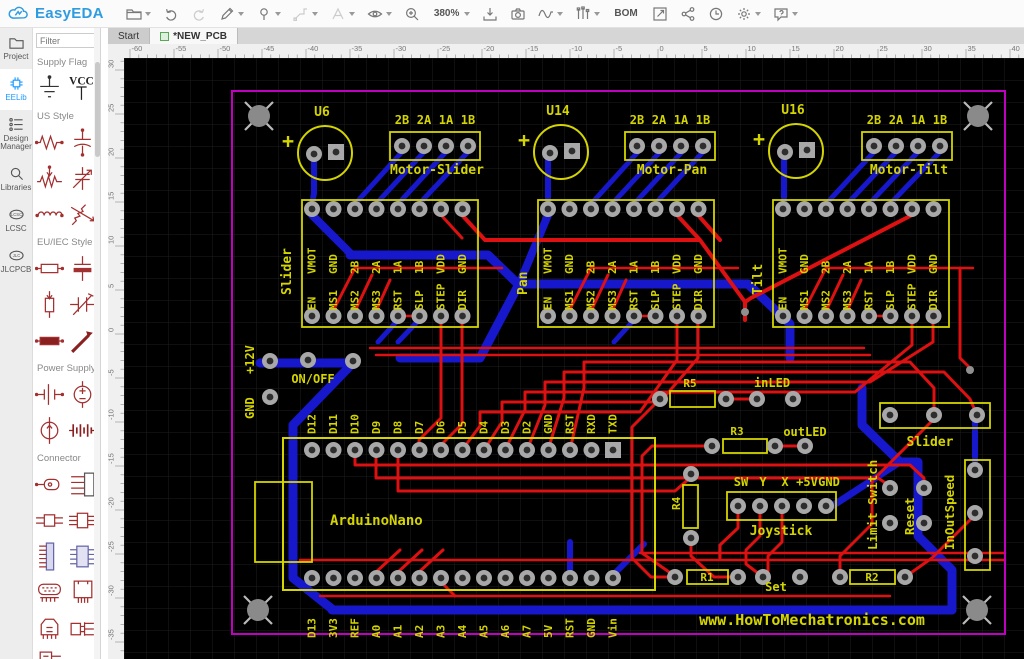 This screenshot has width=1024, height=659. I want to click on redo-icon, so click(198, 14).